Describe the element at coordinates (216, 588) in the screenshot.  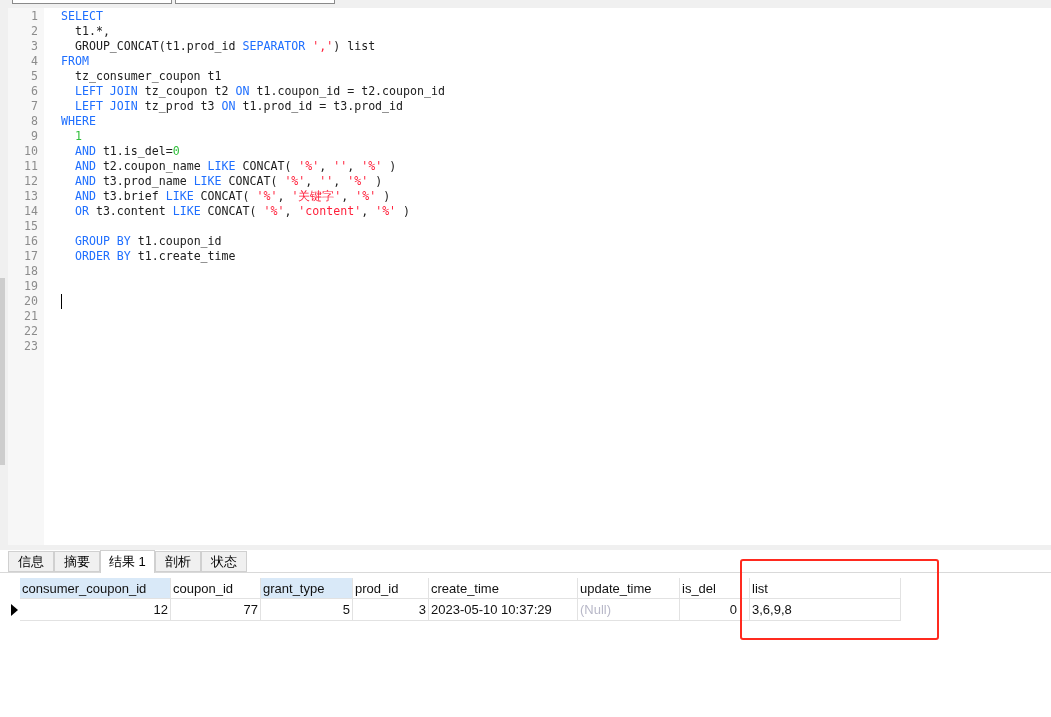
I see `column-header: coupon_id` at that location.